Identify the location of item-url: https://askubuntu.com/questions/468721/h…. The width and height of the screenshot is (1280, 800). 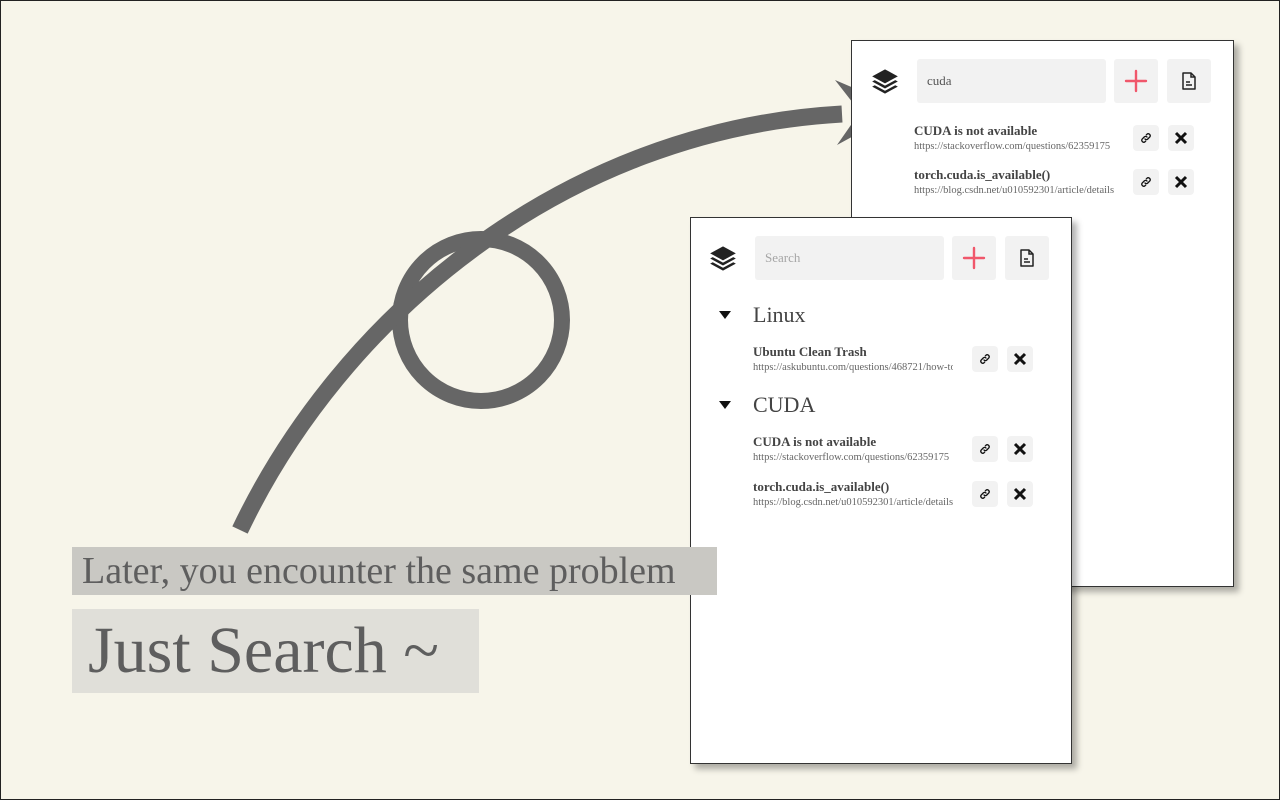
(853, 367).